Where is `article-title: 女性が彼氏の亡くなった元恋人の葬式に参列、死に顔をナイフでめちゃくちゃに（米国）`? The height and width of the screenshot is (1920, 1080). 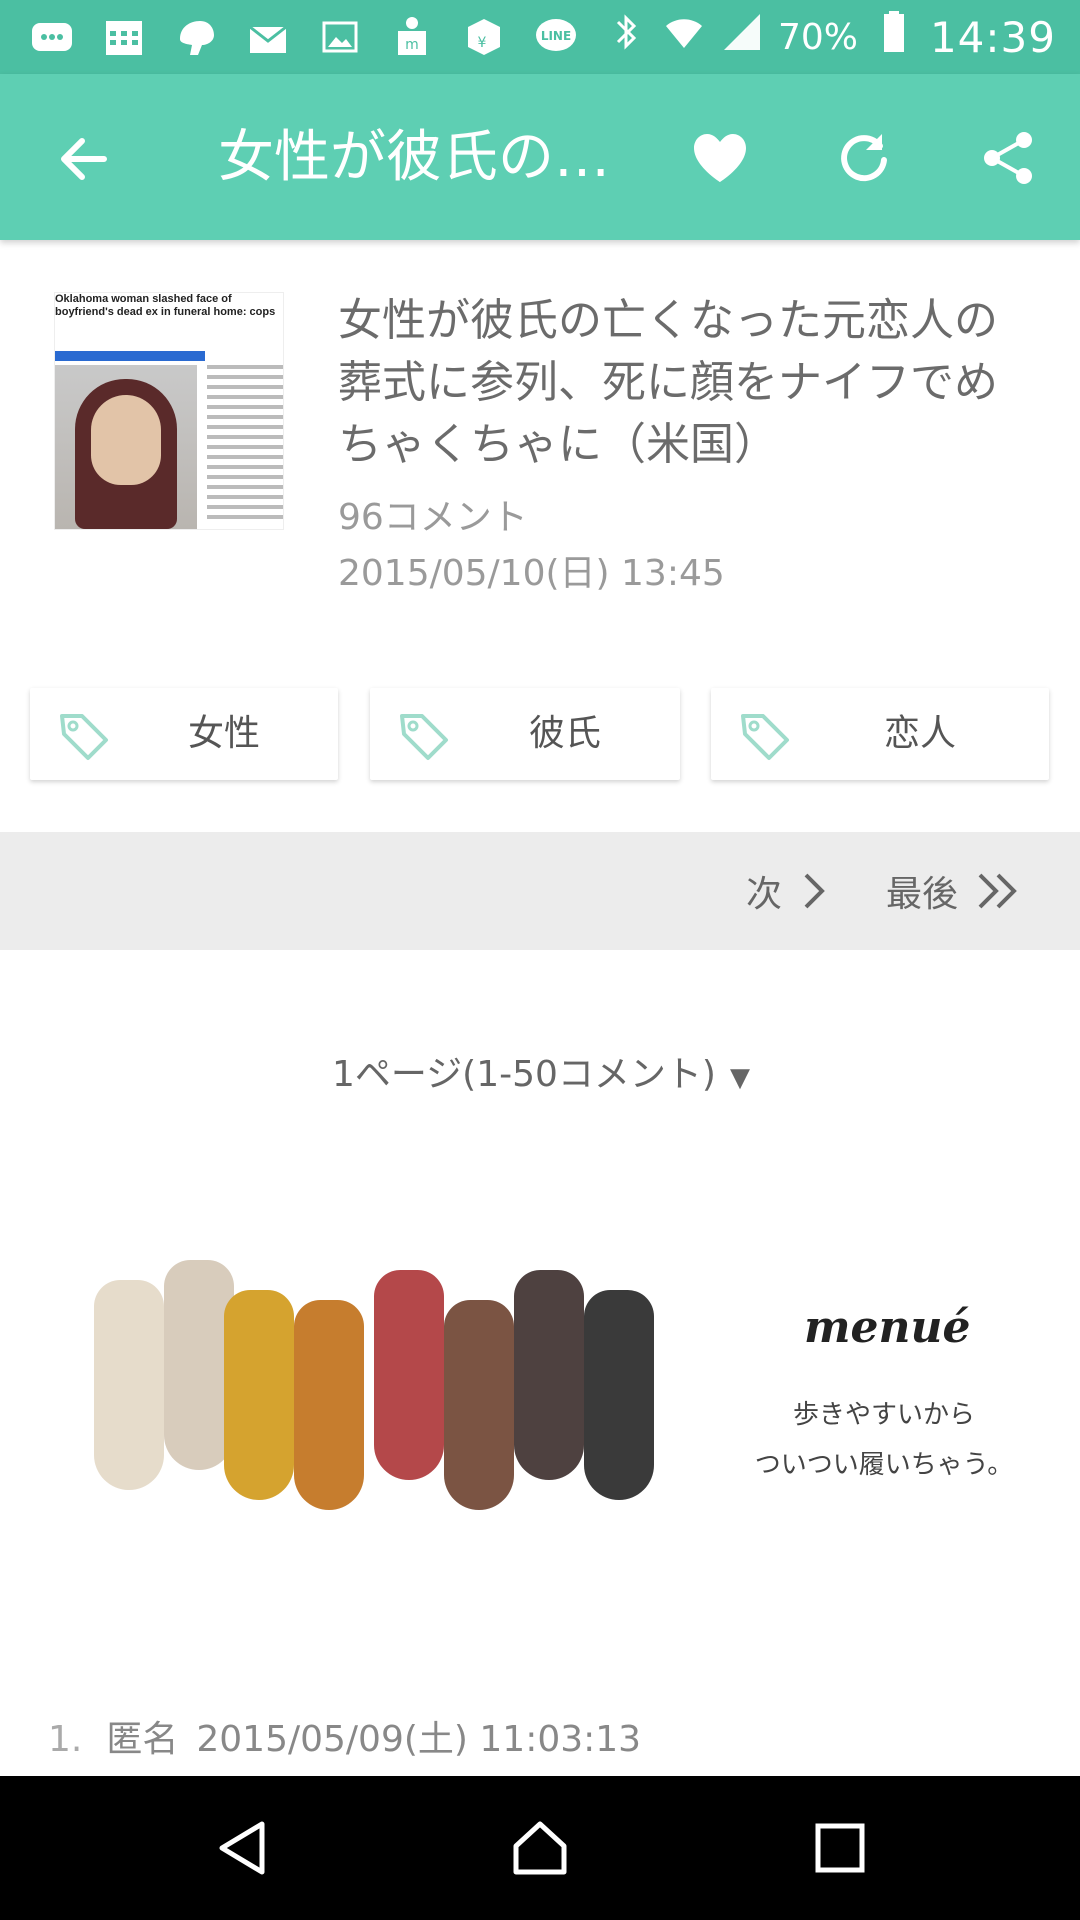 article-title: 女性が彼氏の亡くなった元恋人の葬式に参列、死に顔をナイフでめちゃくちゃに（米国） is located at coordinates (668, 382).